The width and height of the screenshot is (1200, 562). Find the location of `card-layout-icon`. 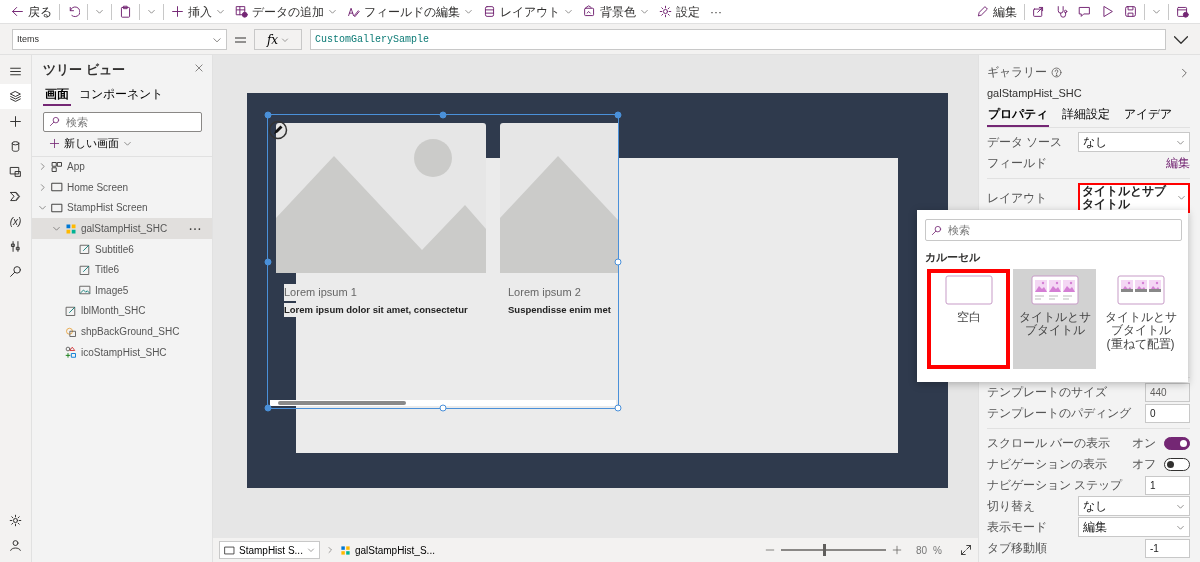

card-layout-icon is located at coordinates (1054, 289).